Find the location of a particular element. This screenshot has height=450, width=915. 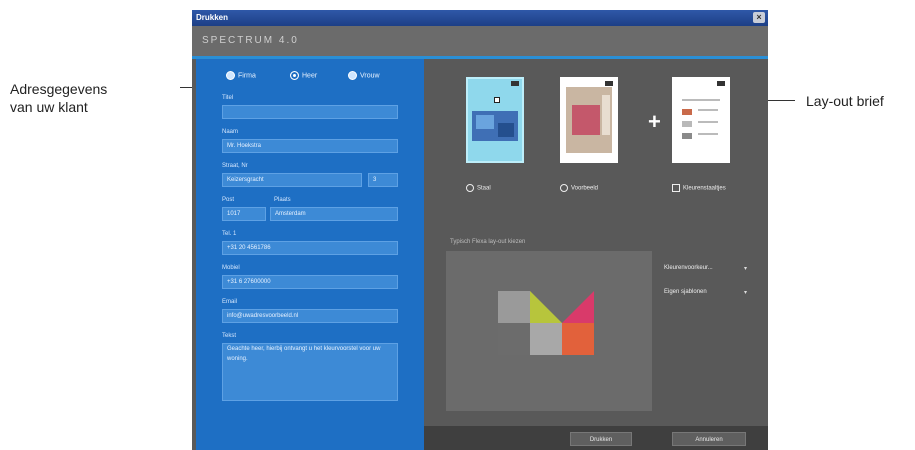

button-bar: Drukken Annuleren is located at coordinates (596, 438).